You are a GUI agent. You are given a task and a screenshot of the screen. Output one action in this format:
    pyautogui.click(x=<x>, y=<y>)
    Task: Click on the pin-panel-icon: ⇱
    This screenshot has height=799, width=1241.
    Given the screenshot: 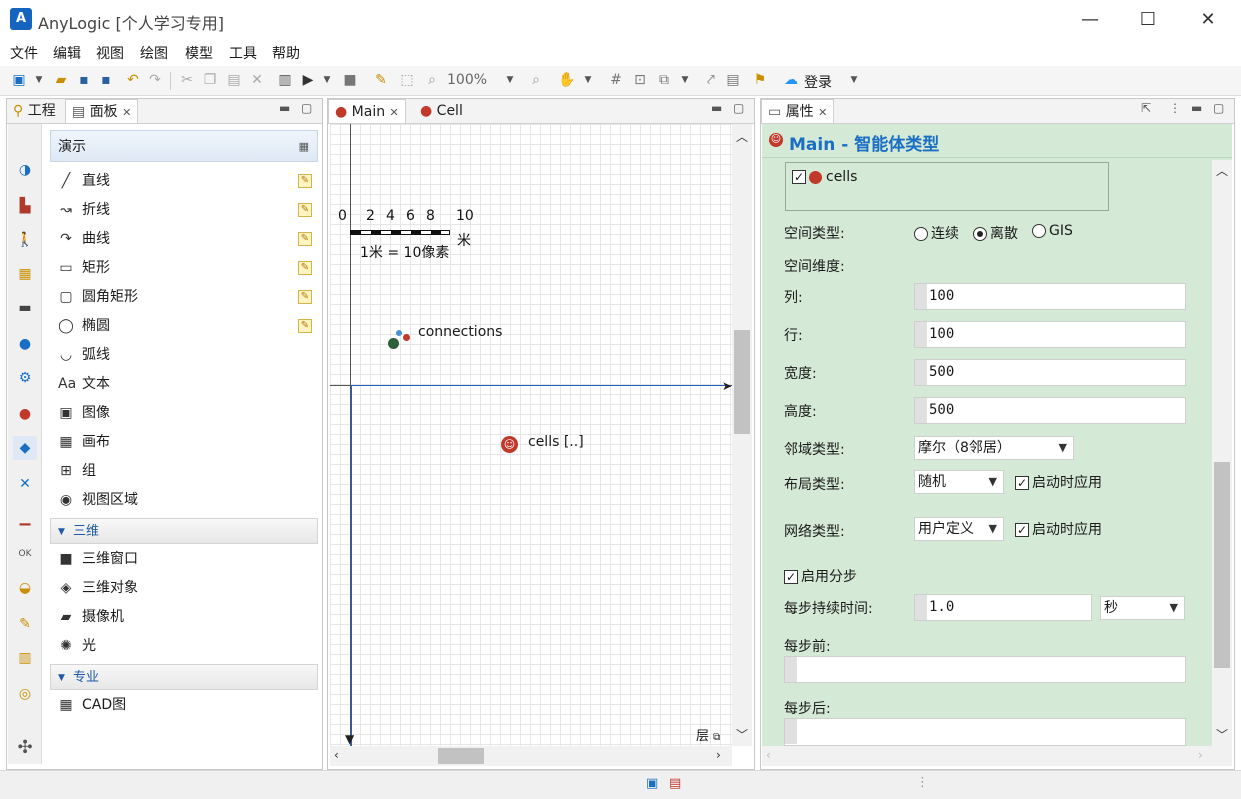 What is the action you would take?
    pyautogui.click(x=1146, y=108)
    